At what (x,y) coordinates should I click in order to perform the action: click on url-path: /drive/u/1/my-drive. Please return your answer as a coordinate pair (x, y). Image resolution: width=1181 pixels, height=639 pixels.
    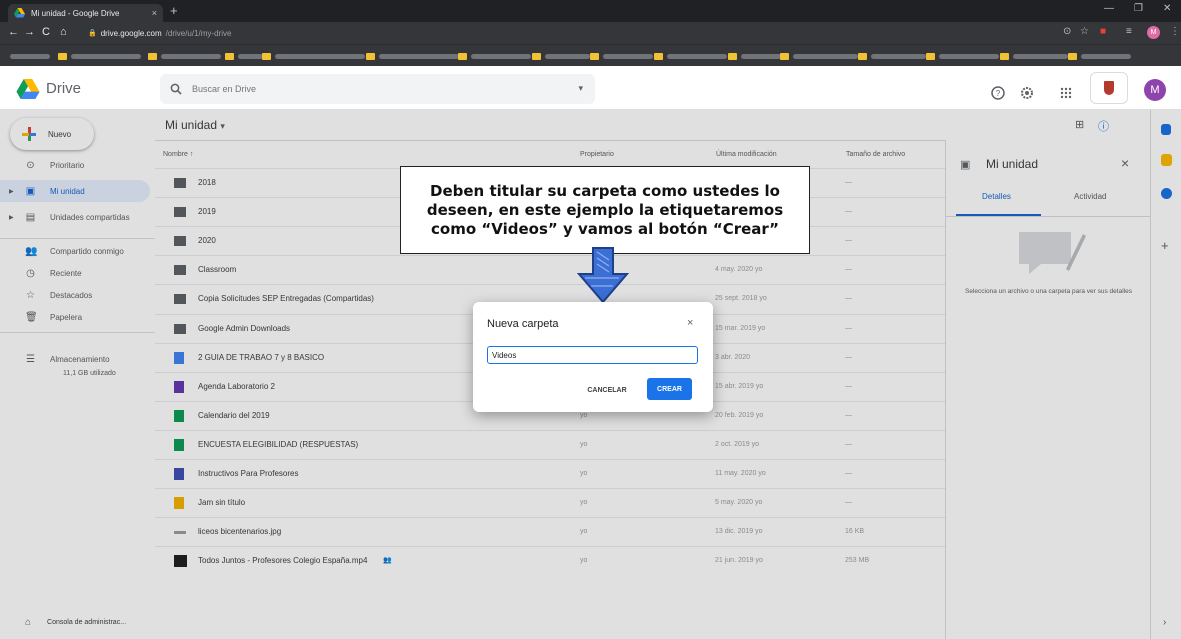
    Looking at the image, I should click on (198, 33).